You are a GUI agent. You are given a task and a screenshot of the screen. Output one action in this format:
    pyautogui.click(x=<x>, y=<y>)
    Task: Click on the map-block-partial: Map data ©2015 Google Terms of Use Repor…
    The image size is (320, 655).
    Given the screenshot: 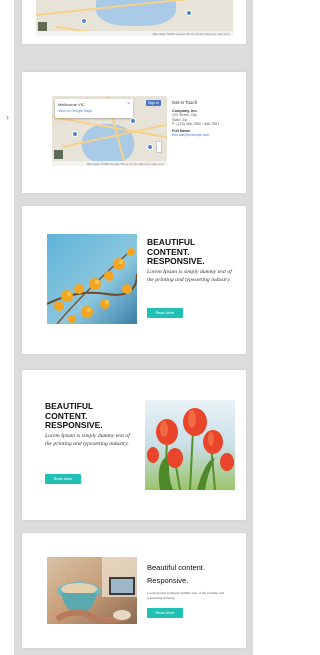 What is the action you would take?
    pyautogui.click(x=134, y=22)
    